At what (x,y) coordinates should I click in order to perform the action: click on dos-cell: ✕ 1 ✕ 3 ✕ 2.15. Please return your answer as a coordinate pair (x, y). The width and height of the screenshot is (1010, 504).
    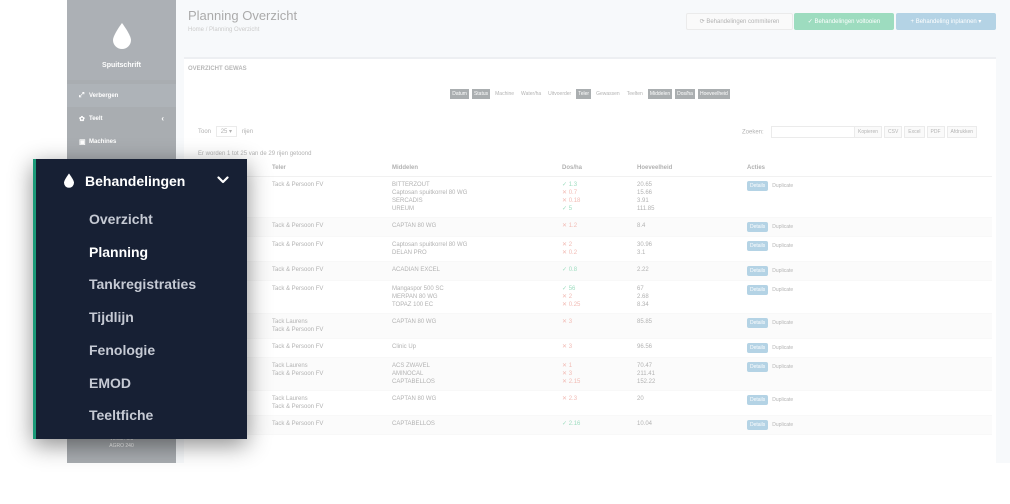
    Looking at the image, I should click on (595, 374).